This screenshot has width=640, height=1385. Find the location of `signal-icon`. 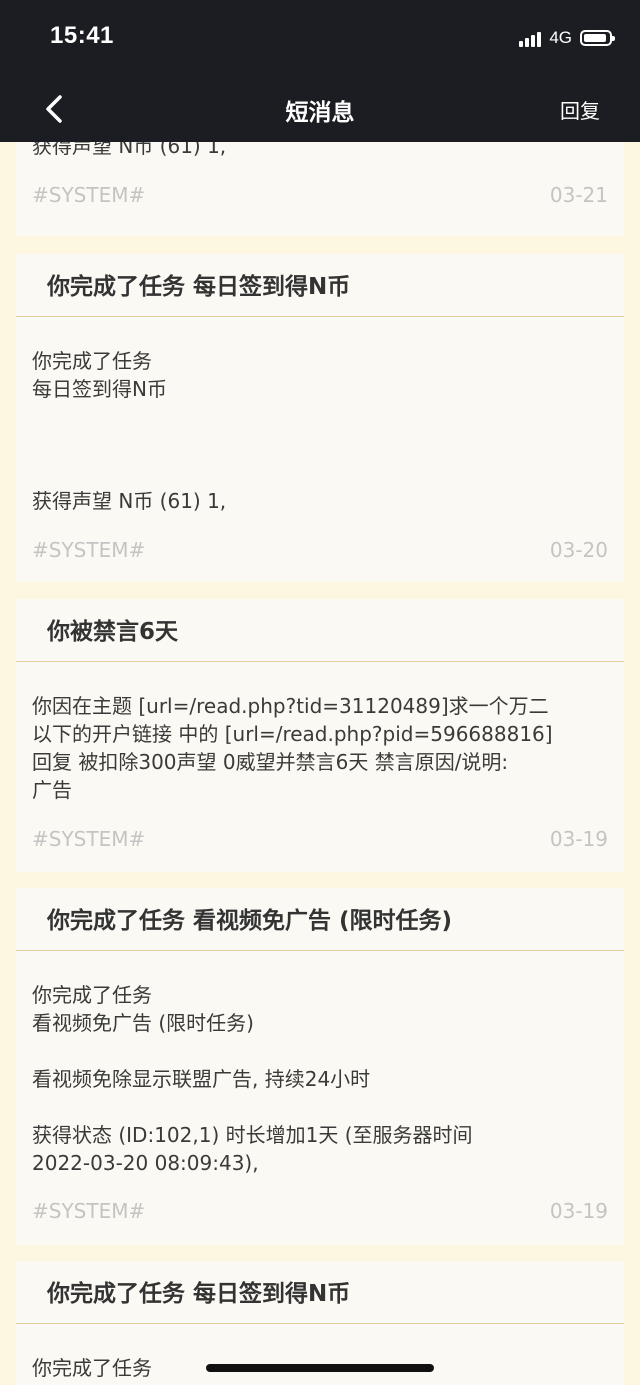

signal-icon is located at coordinates (530, 38).